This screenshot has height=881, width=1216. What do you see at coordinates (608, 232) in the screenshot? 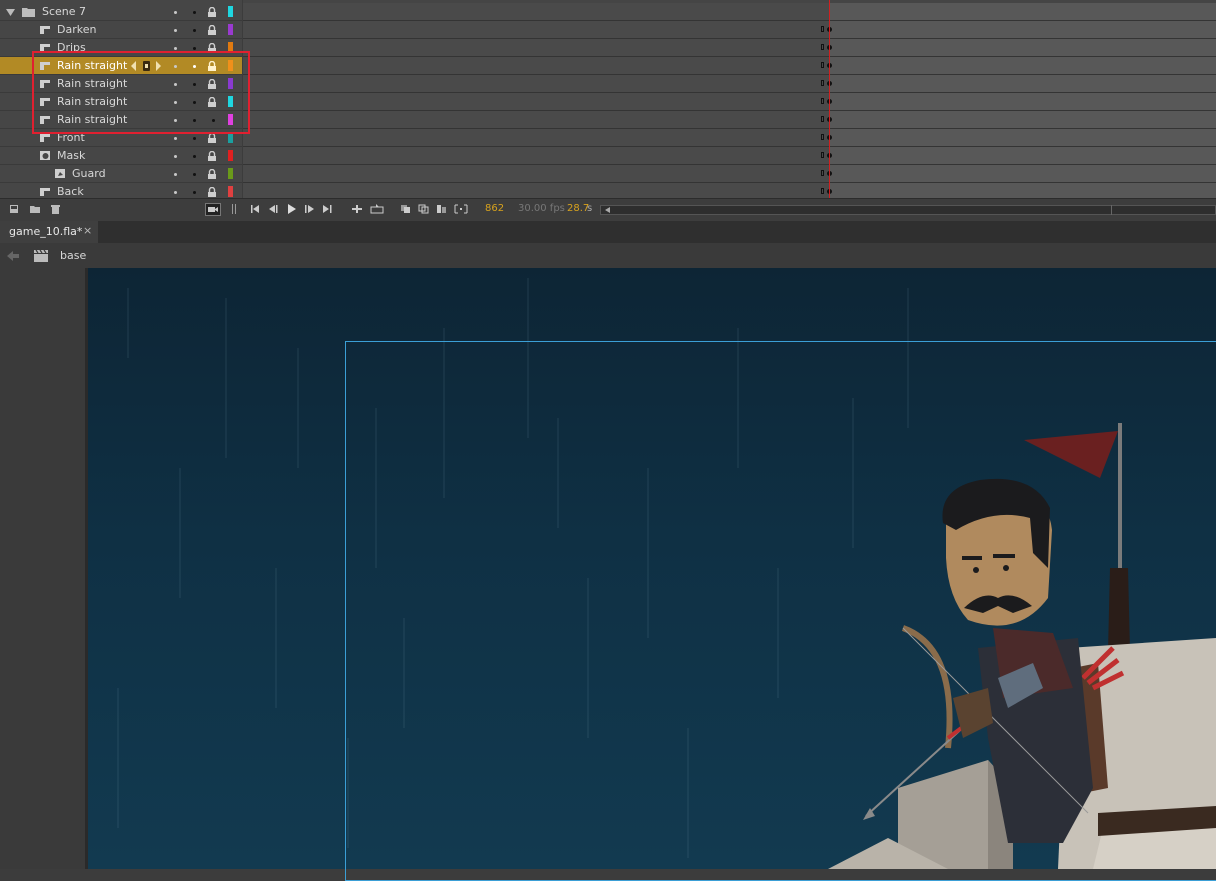
I see `document-tab-bar` at bounding box center [608, 232].